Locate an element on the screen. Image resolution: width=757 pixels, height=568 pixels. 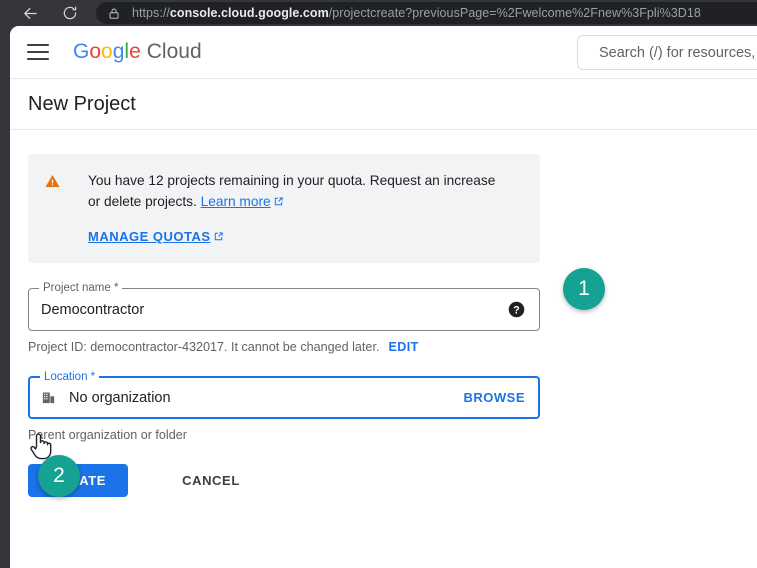
annotation-badge-2: 2 is located at coordinates (59, 476).